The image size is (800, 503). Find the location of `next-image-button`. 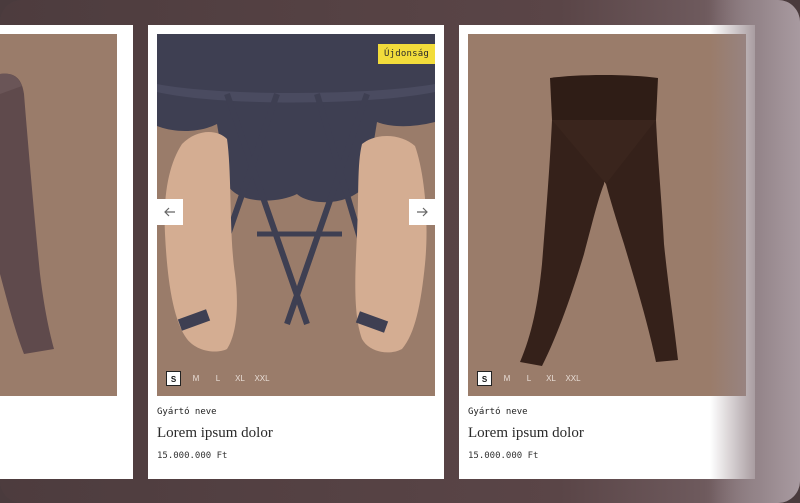

next-image-button is located at coordinates (422, 212).